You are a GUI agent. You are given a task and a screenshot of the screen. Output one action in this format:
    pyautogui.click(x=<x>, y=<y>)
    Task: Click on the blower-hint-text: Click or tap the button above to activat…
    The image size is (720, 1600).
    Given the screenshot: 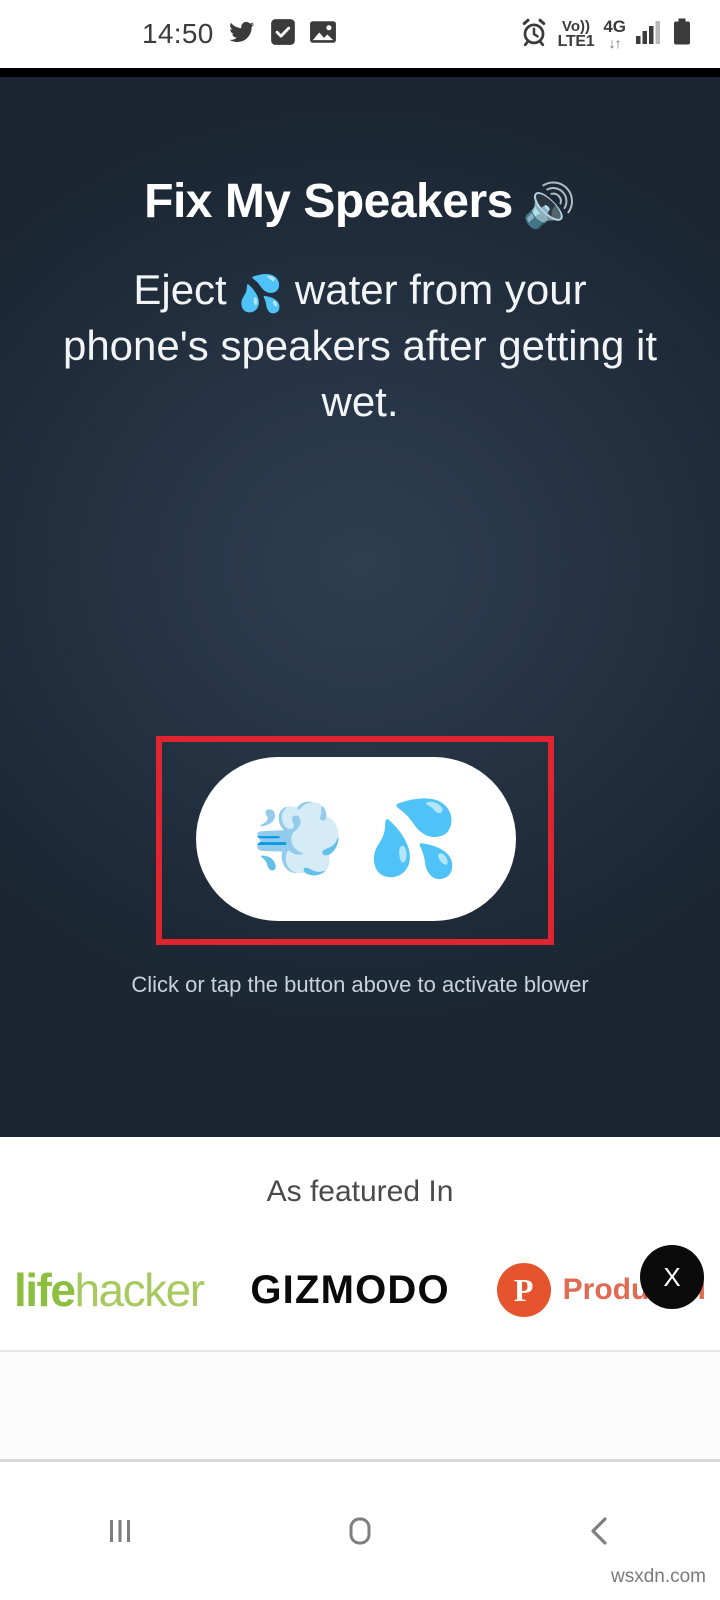 What is the action you would take?
    pyautogui.click(x=360, y=984)
    